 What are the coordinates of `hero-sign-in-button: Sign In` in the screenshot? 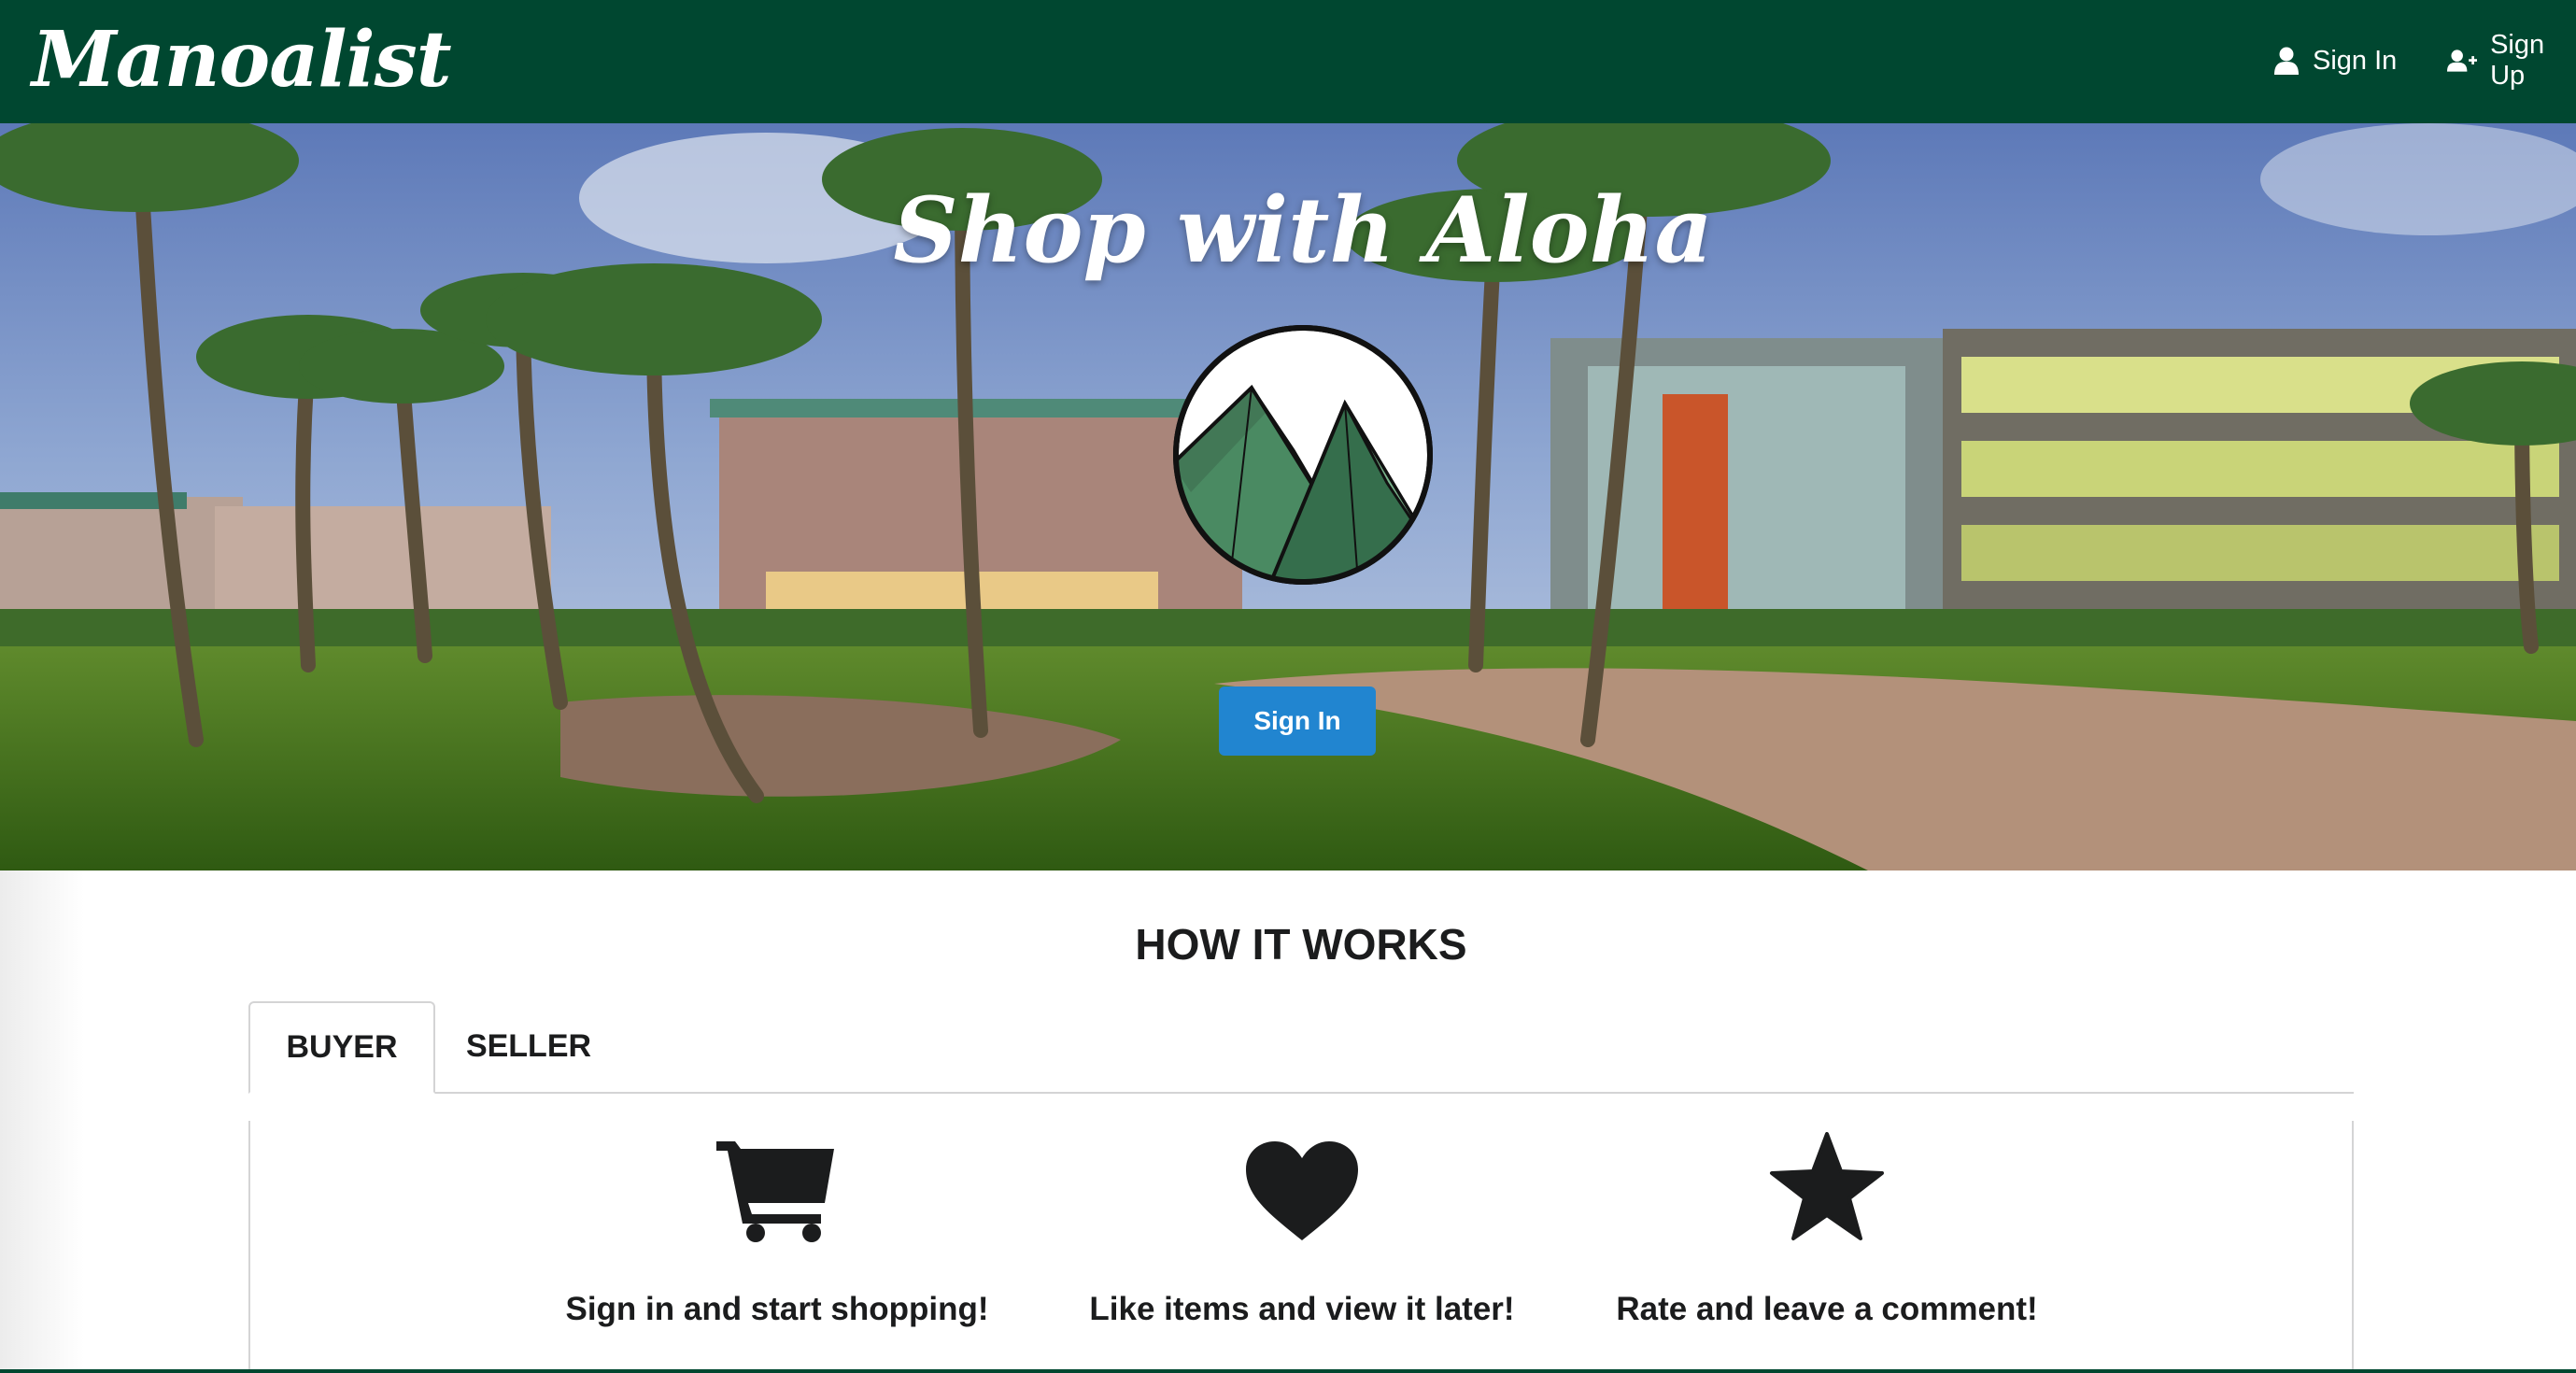 It's located at (1297, 721).